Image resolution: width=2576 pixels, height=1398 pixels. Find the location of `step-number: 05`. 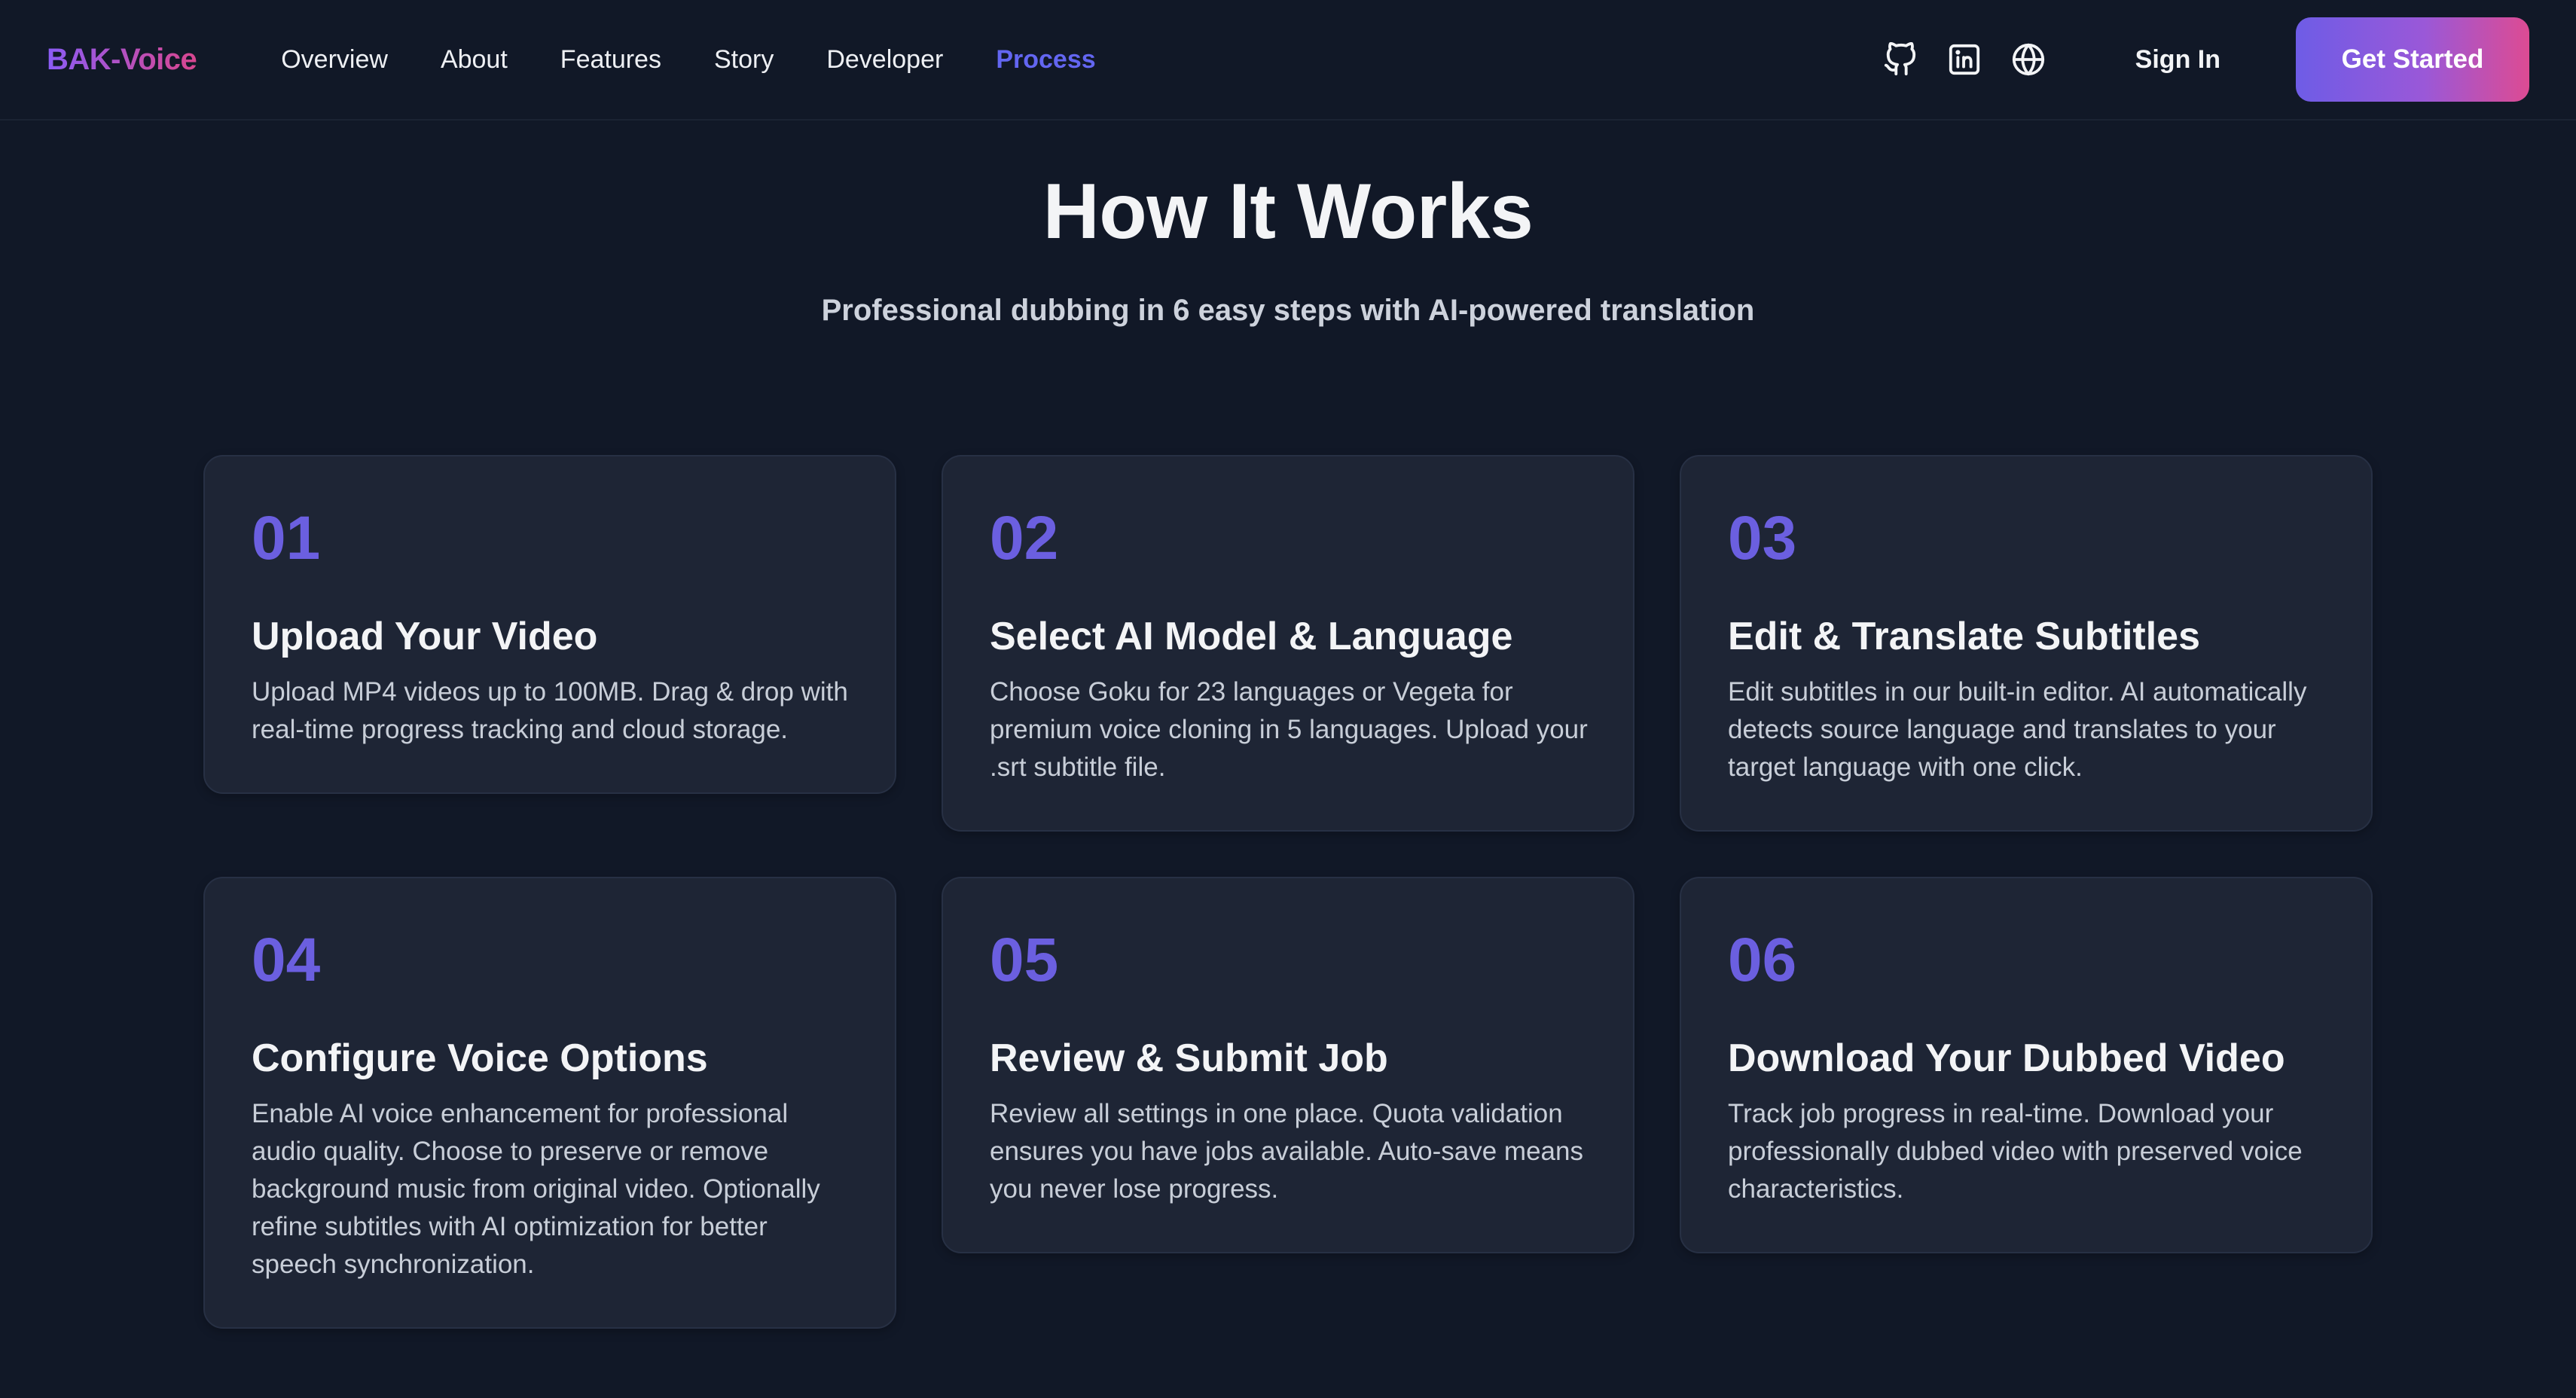

step-number: 05 is located at coordinates (1025, 960).